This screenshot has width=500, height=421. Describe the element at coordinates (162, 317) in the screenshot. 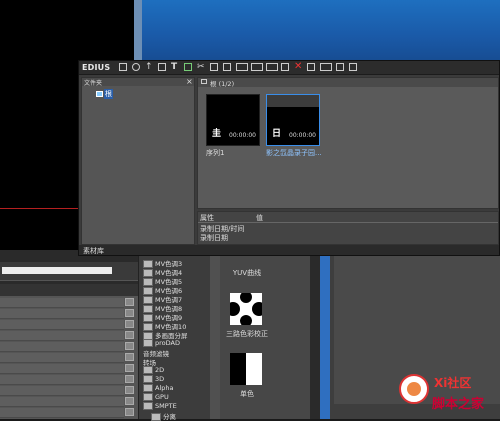

I see `effect-item: MV色调9` at that location.